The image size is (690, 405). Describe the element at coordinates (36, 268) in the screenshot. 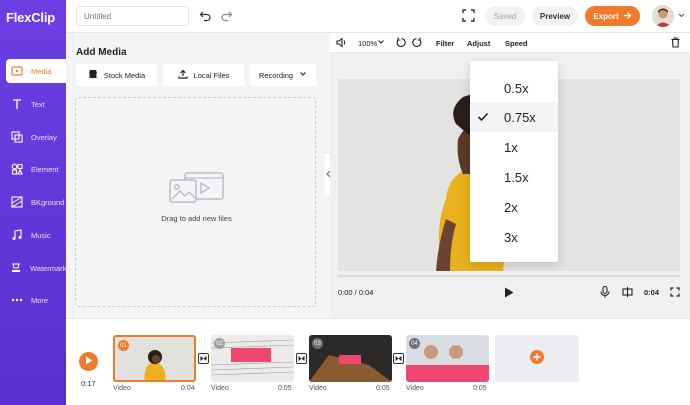

I see `sidebar-item-watermark: Watermark` at that location.